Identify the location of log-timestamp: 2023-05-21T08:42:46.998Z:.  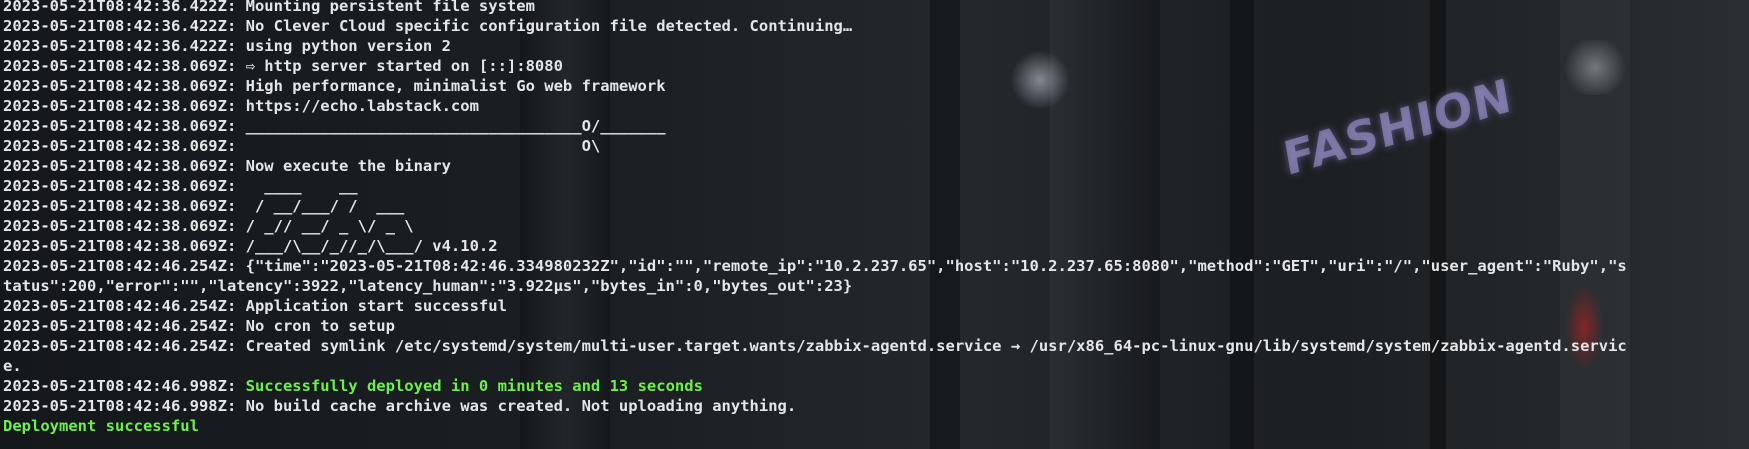
(124, 386).